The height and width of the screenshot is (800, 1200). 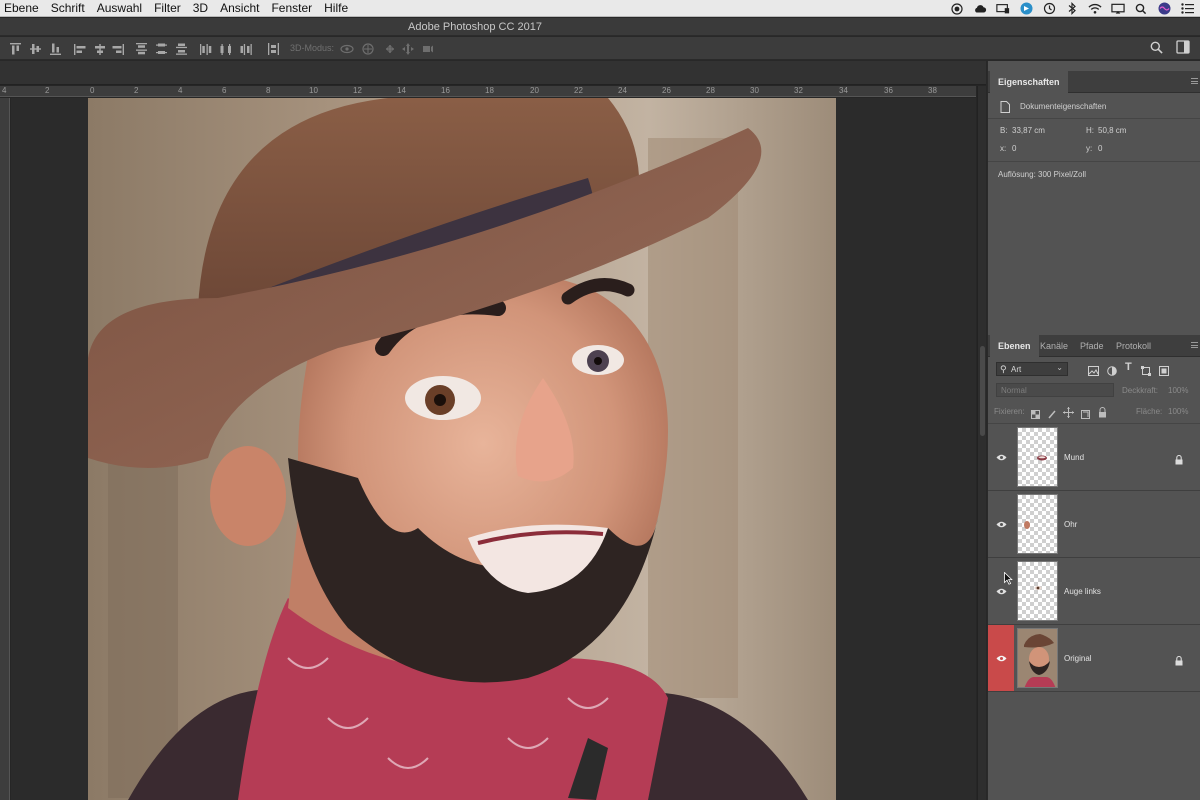 I want to click on window-title: Adobe Photoshop CC 2017, so click(x=475, y=27).